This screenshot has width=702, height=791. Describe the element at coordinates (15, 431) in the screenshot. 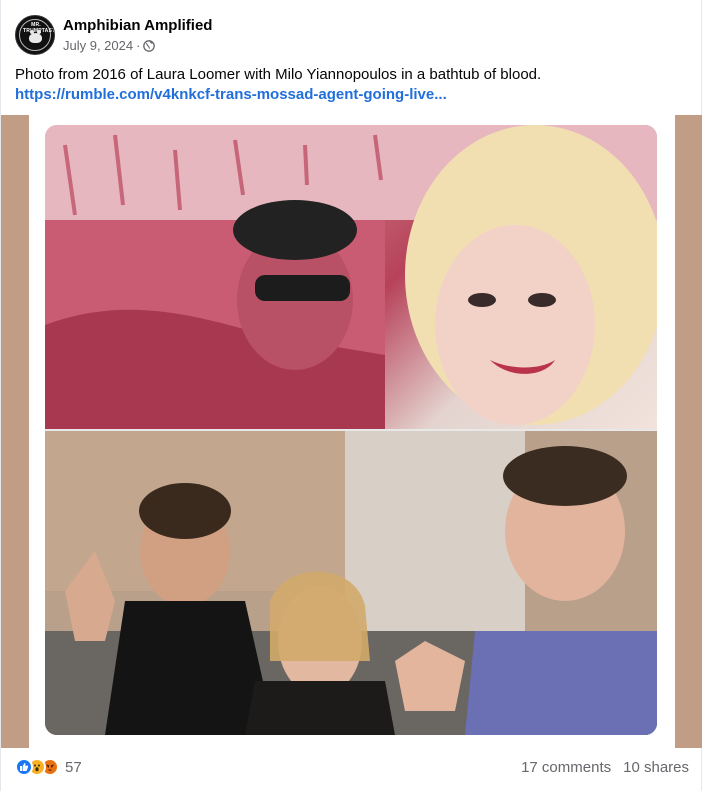

I see `photo-padding-left` at that location.